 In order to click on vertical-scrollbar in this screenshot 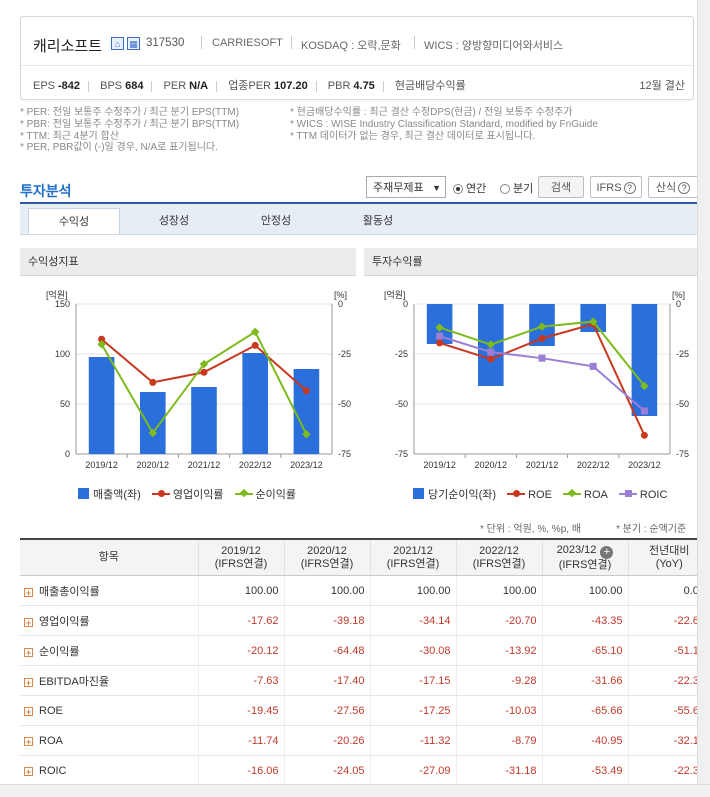, I will do `click(703, 398)`.